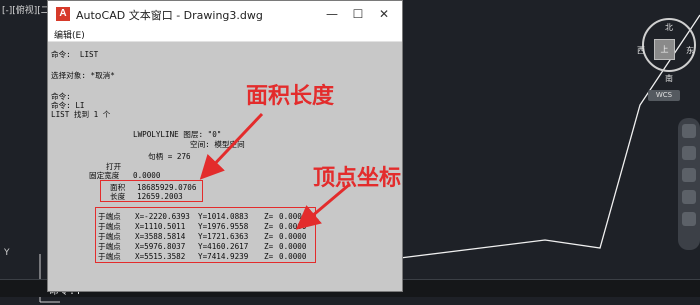  Describe the element at coordinates (275, 171) in the screenshot. I see `annotation-arrows` at that location.